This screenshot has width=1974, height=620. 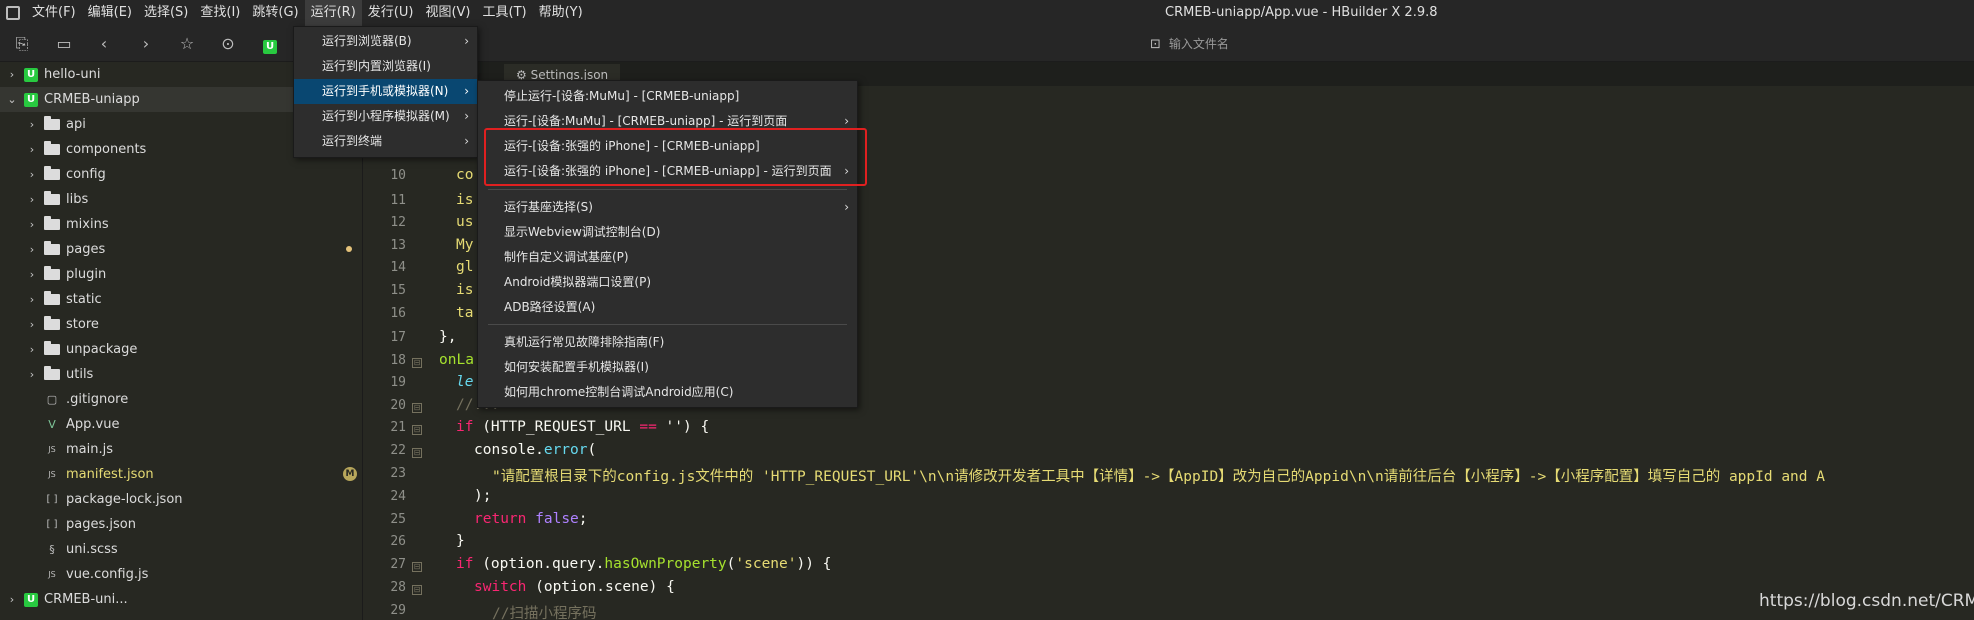 What do you see at coordinates (54, 13) in the screenshot?
I see `menu-file: 文件(F)` at bounding box center [54, 13].